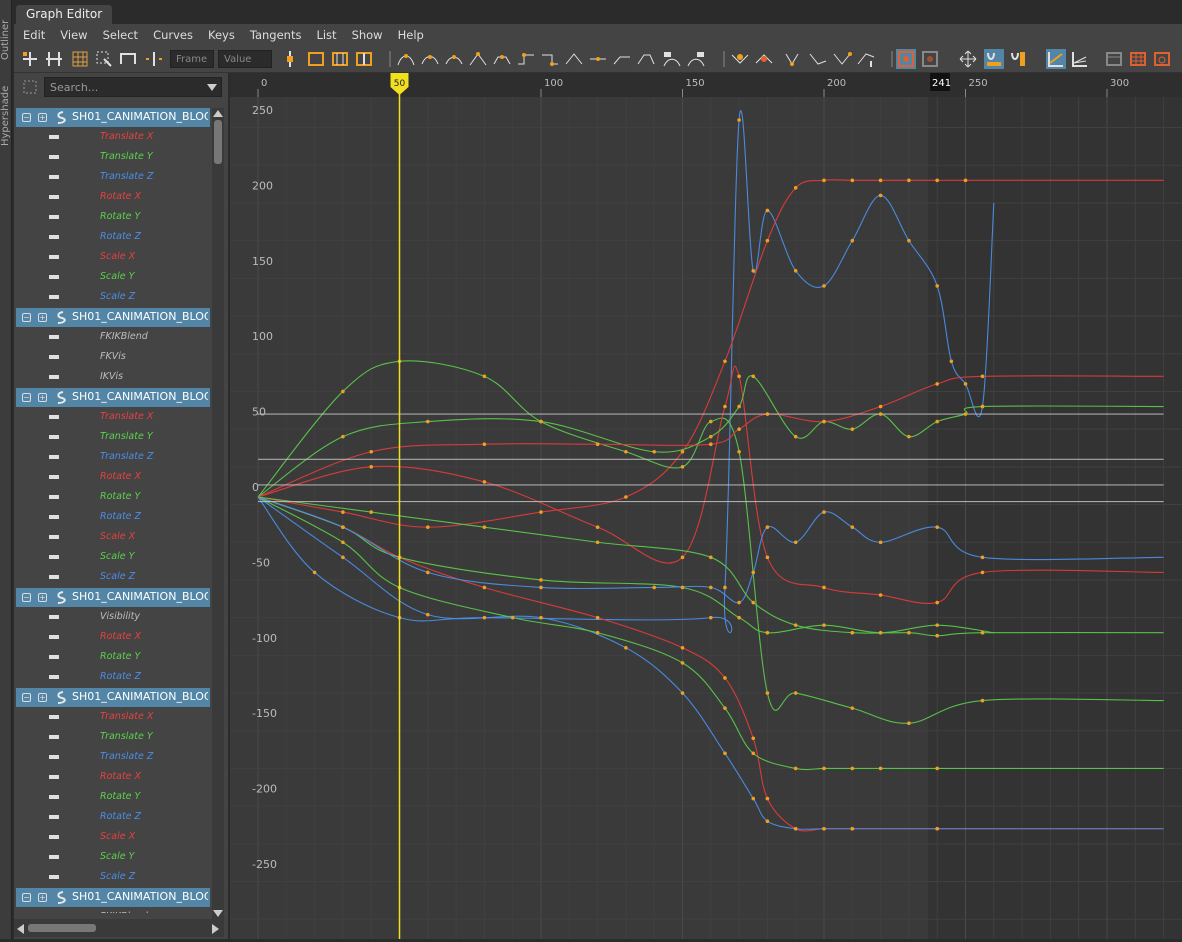 This screenshot has width=1182, height=942. What do you see at coordinates (221, 35) in the screenshot?
I see `menu-keys: Keys` at bounding box center [221, 35].